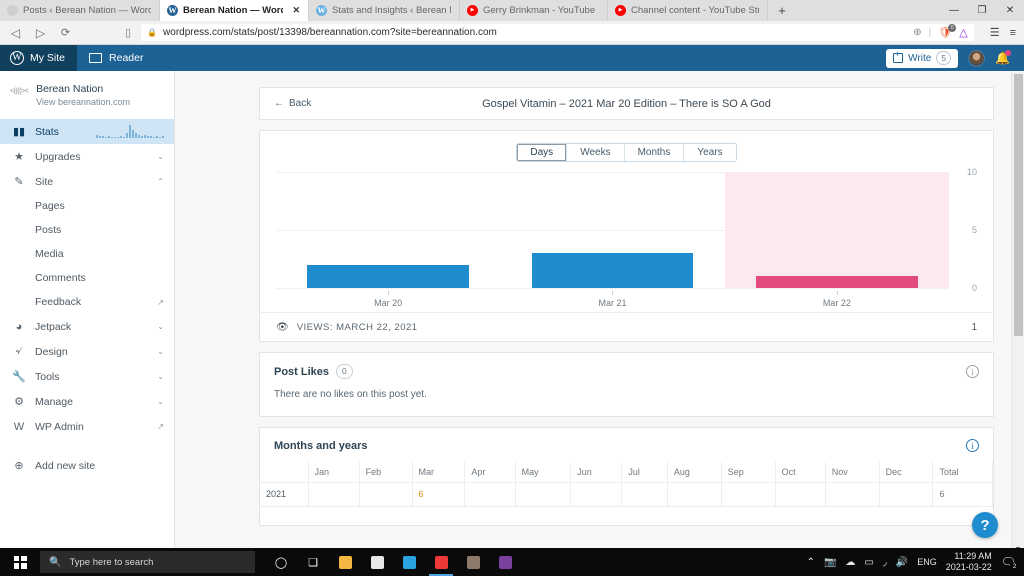  What do you see at coordinates (438, 494) in the screenshot?
I see `table-cell-month: 6` at bounding box center [438, 494].